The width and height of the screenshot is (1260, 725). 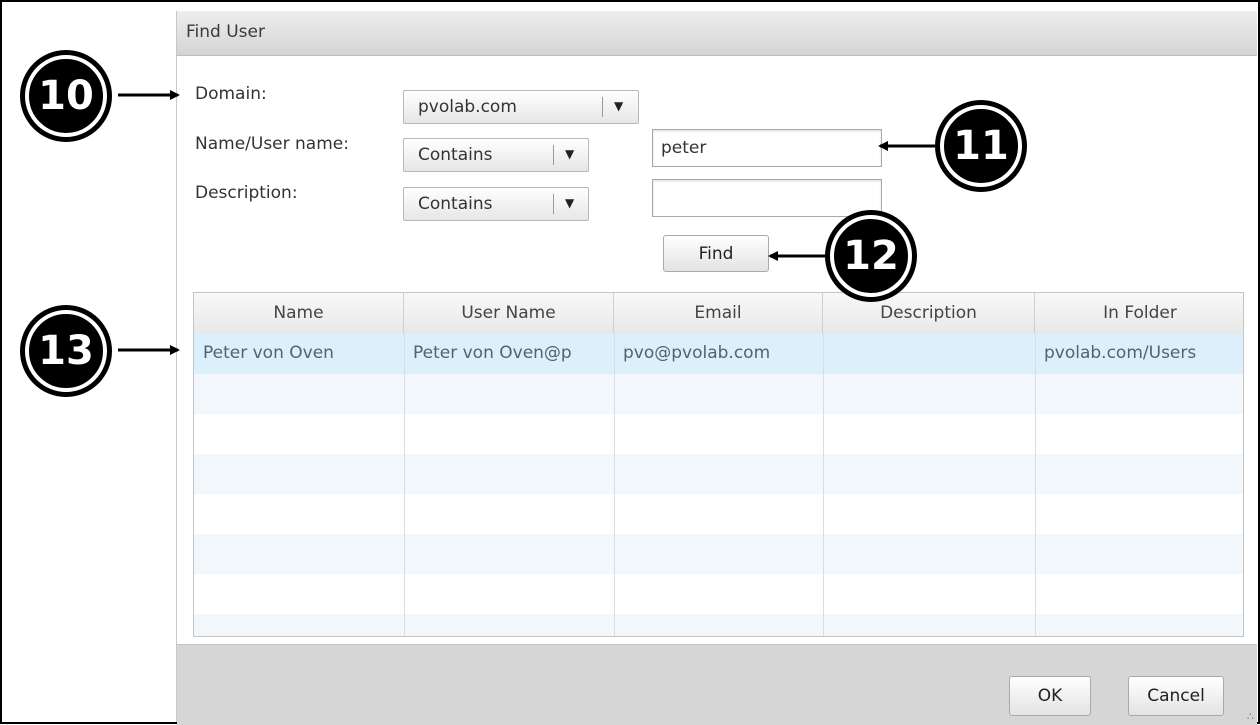 I want to click on callout-number: 12, so click(x=871, y=256).